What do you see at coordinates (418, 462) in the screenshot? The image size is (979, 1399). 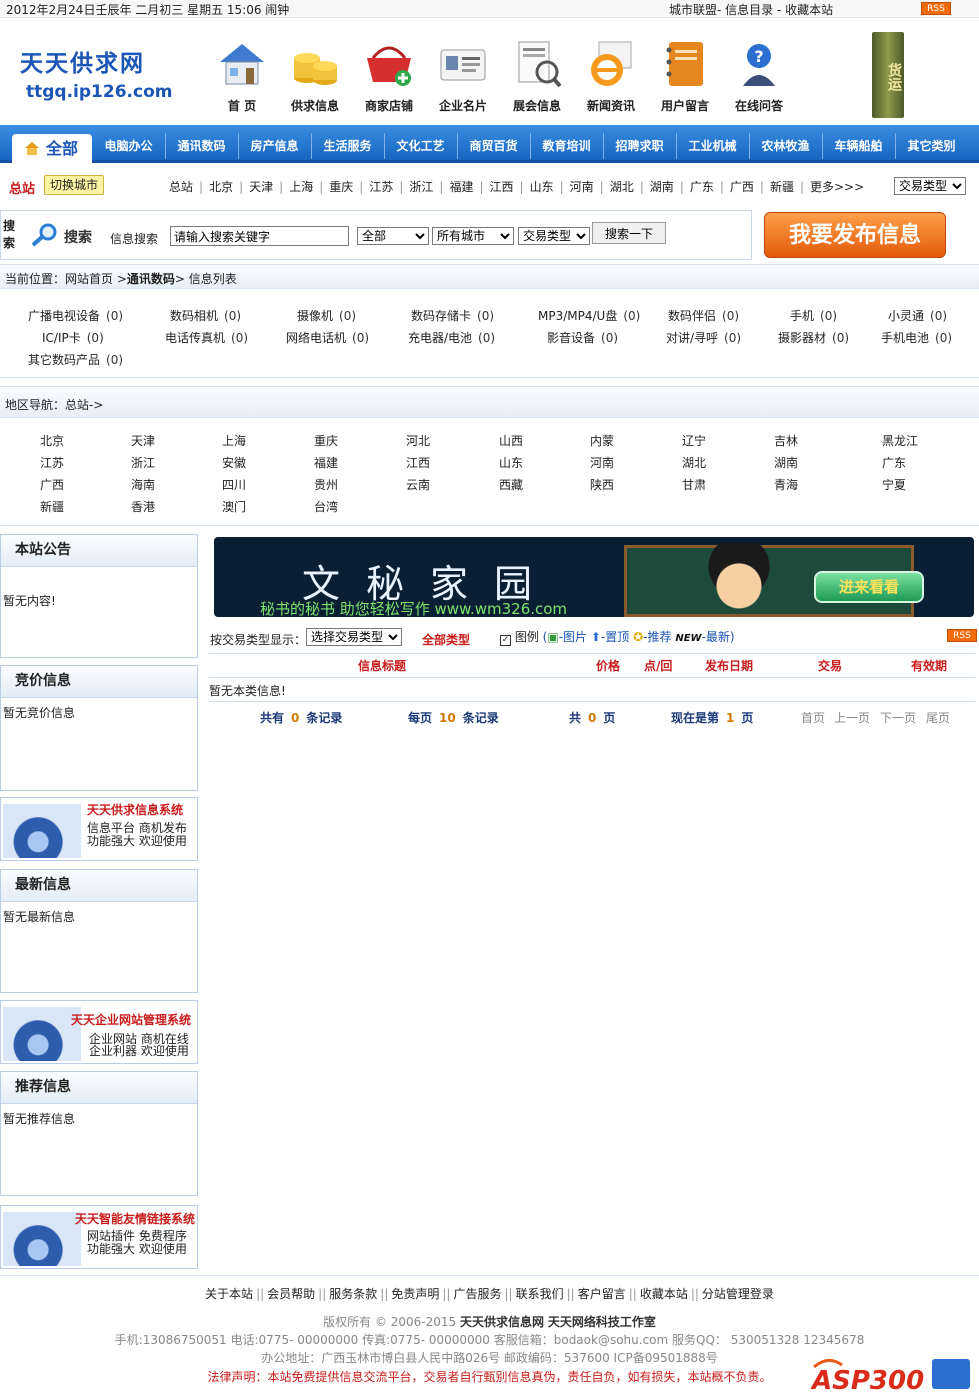 I see `province-link: 江西` at bounding box center [418, 462].